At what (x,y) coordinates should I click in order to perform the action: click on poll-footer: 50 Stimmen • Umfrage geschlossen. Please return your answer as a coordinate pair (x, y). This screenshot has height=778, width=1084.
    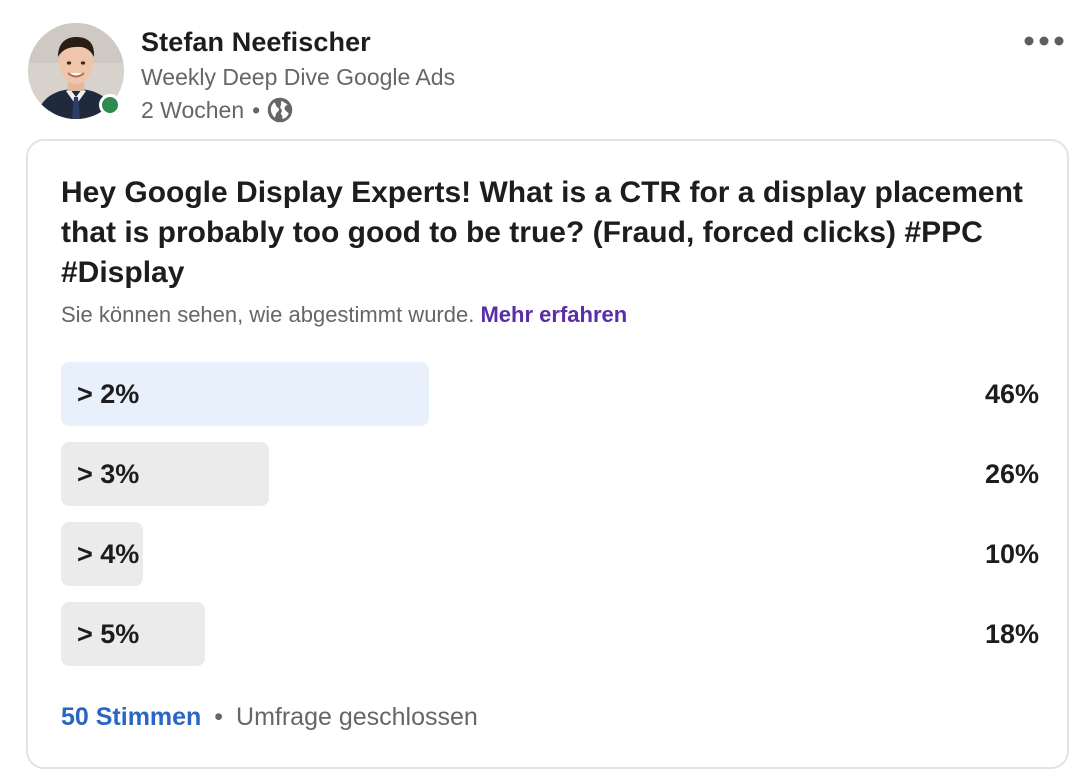
    Looking at the image, I should click on (269, 717).